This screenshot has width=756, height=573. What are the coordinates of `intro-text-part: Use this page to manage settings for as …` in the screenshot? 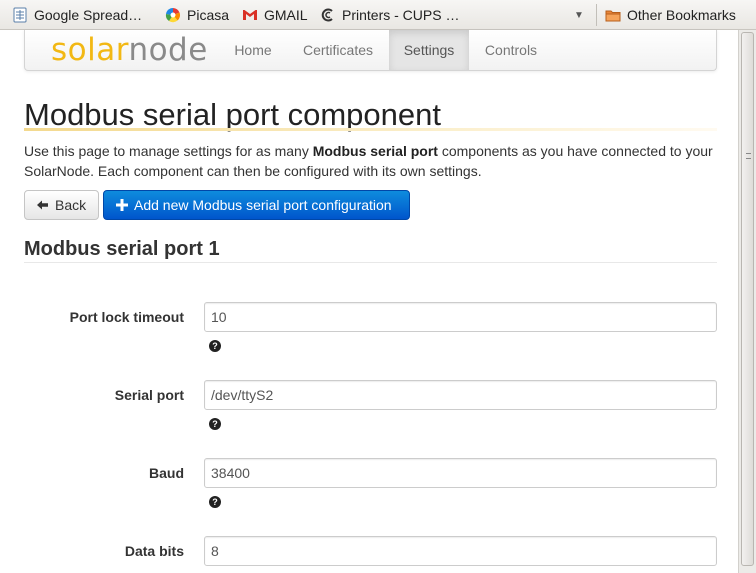 It's located at (168, 151).